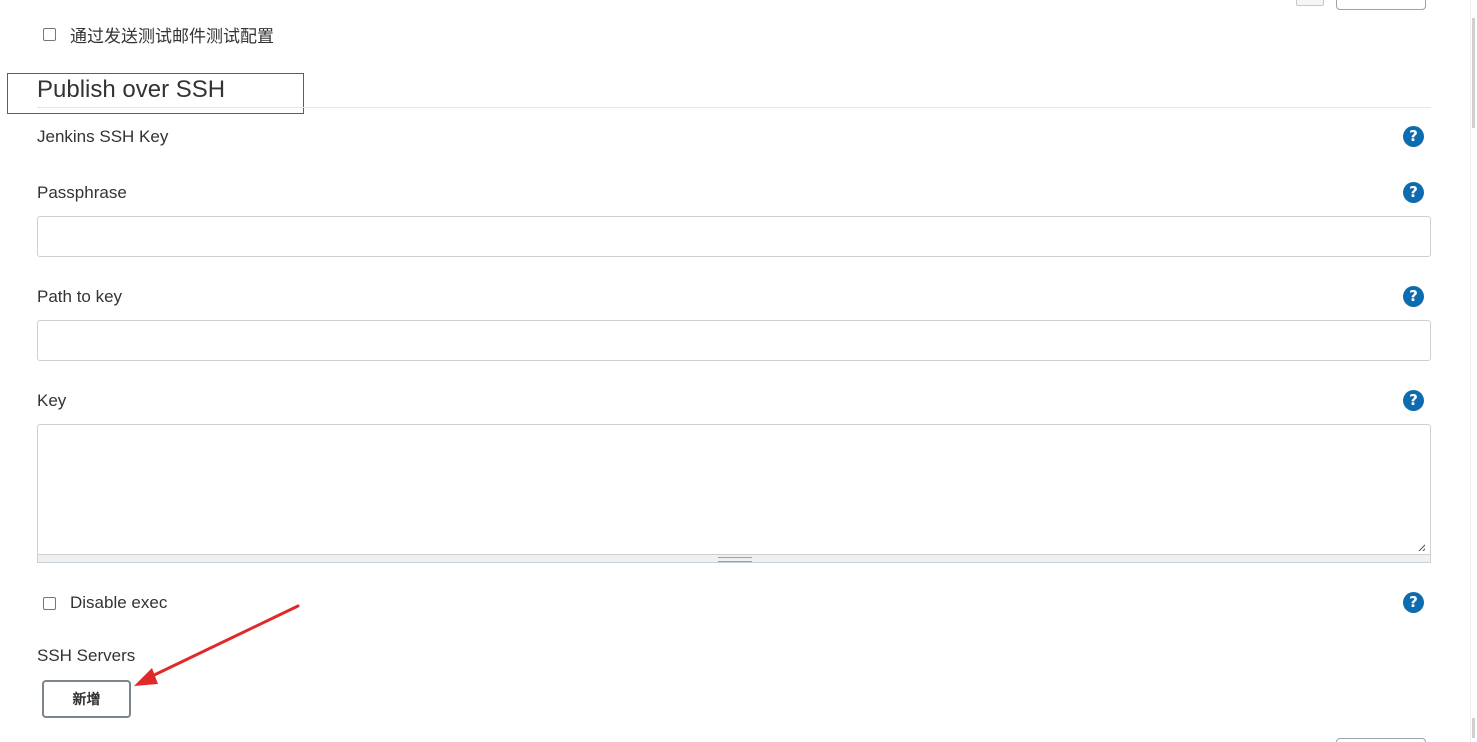 The width and height of the screenshot is (1477, 742). Describe the element at coordinates (131, 89) in the screenshot. I see `section-title: Publish over SSH` at that location.